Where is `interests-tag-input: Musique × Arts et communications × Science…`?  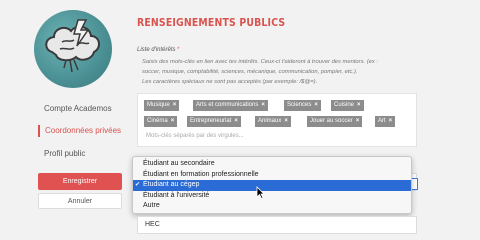 interests-tag-input: Musique × Arts et communications × Science… is located at coordinates (277, 120).